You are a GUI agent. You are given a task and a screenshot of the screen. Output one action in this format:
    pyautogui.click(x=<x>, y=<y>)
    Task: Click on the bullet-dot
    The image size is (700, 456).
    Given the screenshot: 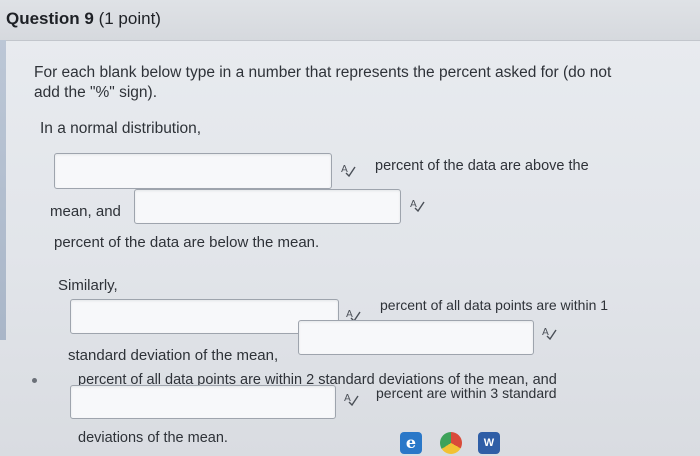 What is the action you would take?
    pyautogui.click(x=34, y=380)
    